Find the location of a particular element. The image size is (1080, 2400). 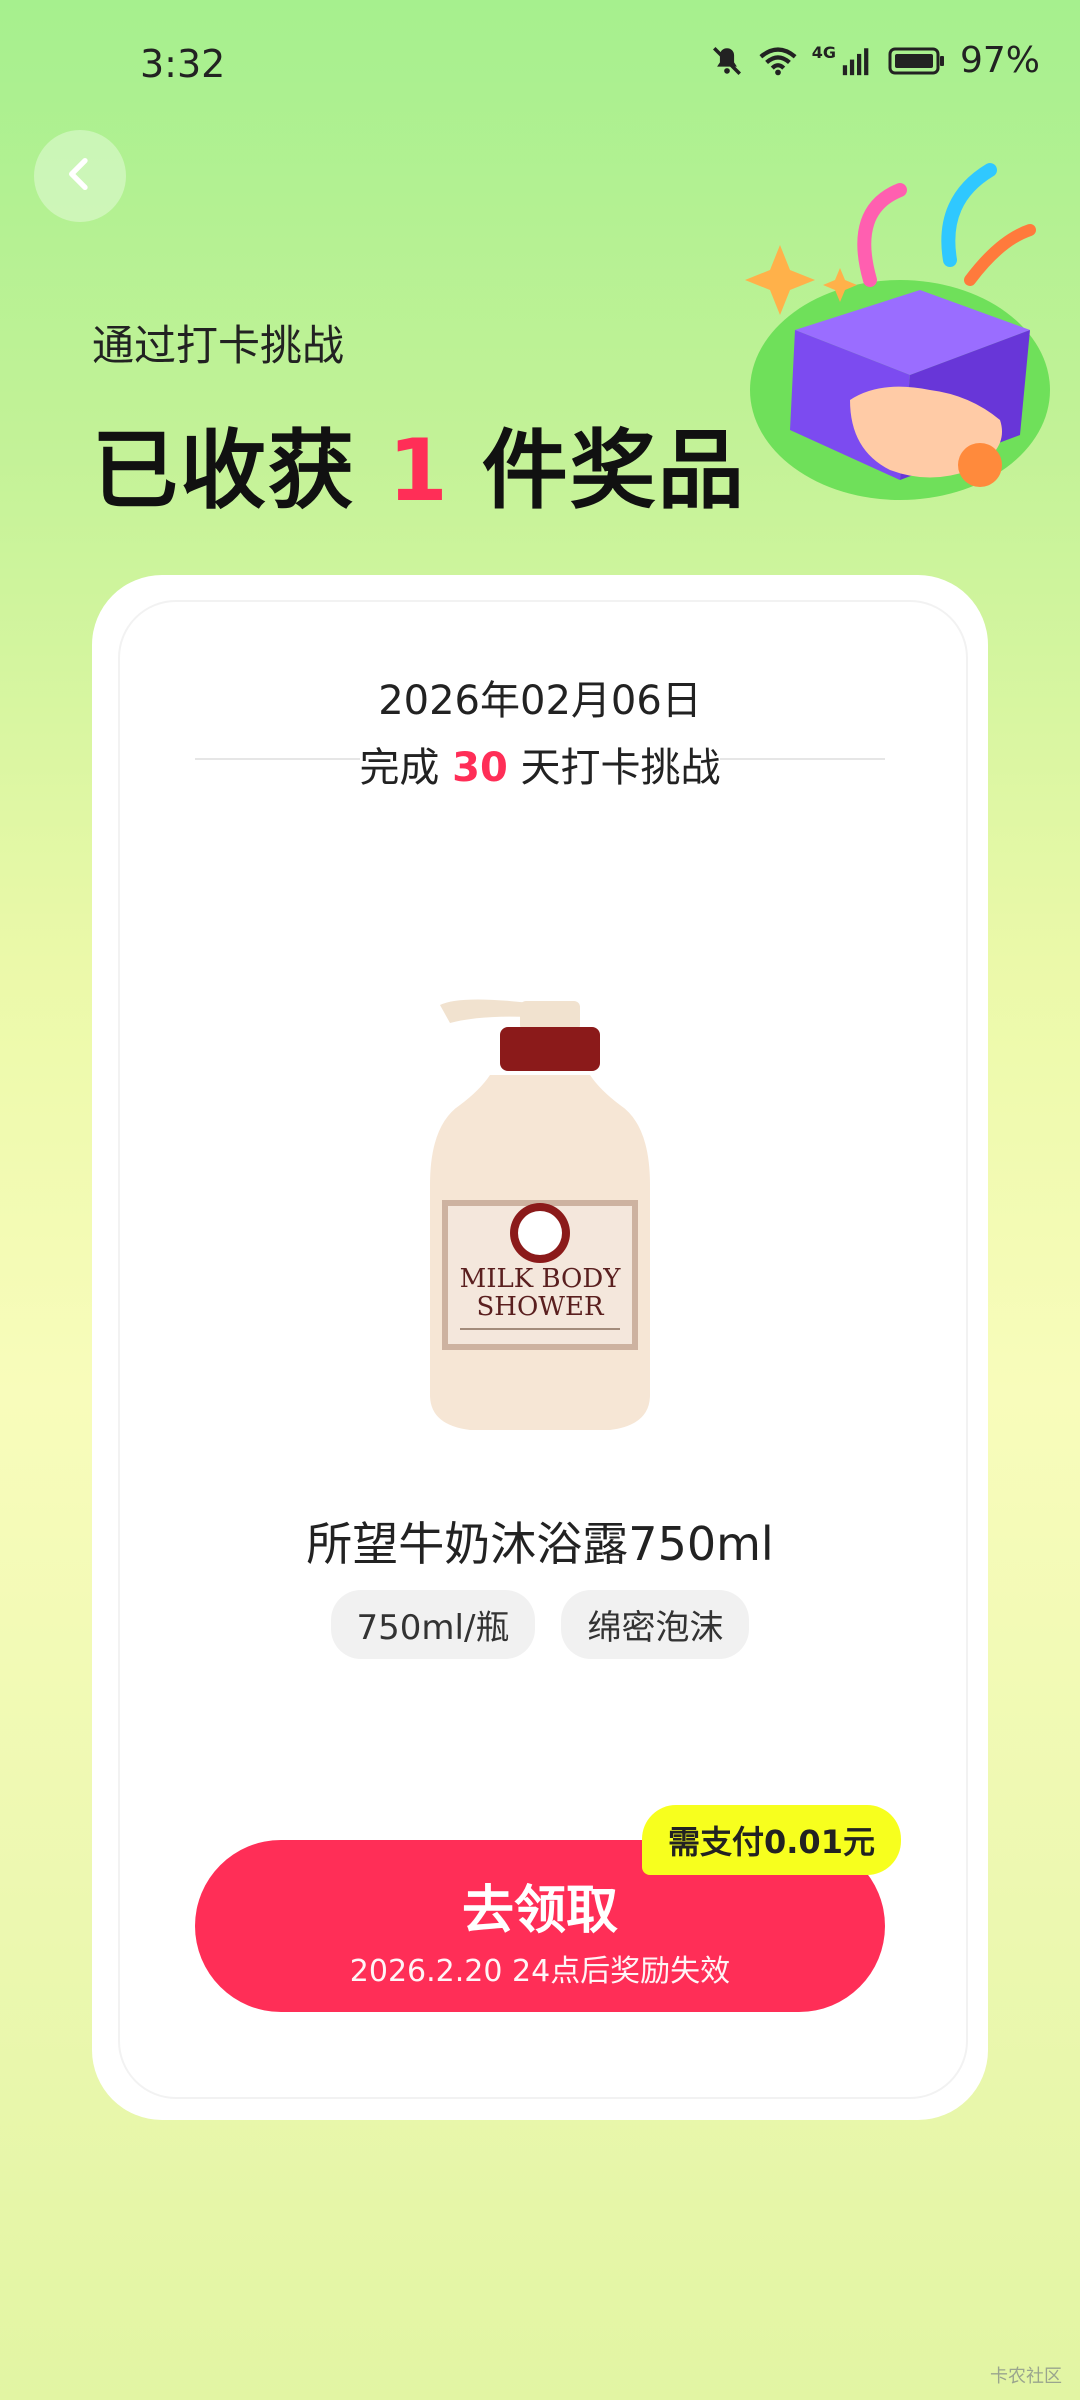

claim-button-label: 去领取 is located at coordinates (539, 1911).